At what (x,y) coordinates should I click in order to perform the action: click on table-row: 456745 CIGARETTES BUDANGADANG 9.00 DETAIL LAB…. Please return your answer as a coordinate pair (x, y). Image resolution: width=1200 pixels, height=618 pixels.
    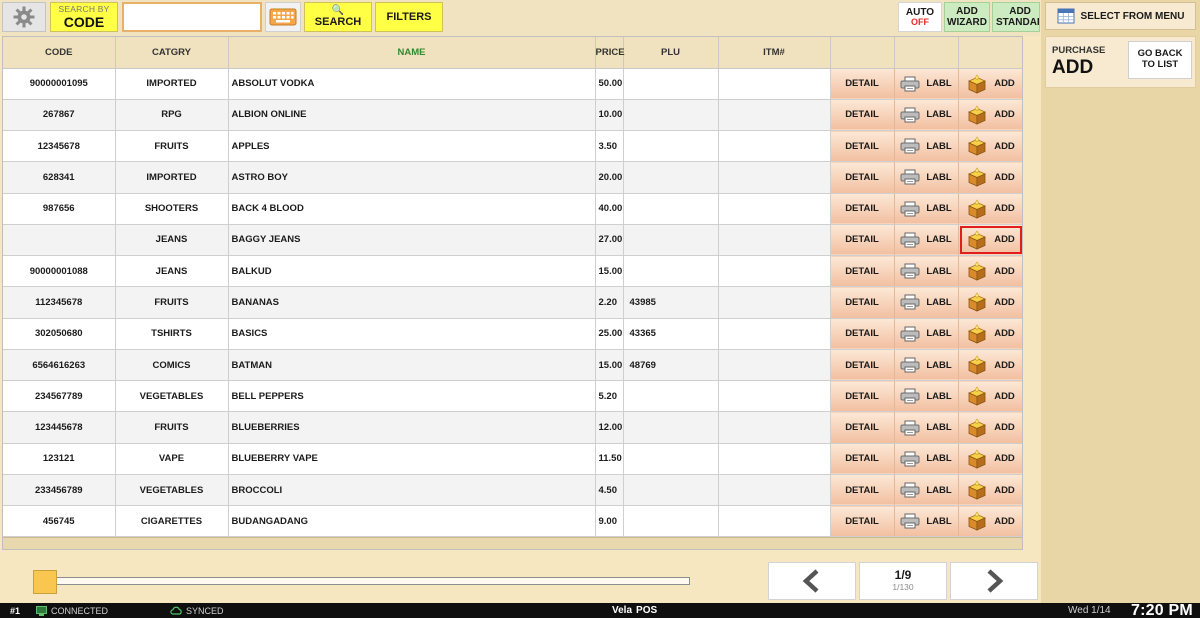
    Looking at the image, I should click on (512, 521).